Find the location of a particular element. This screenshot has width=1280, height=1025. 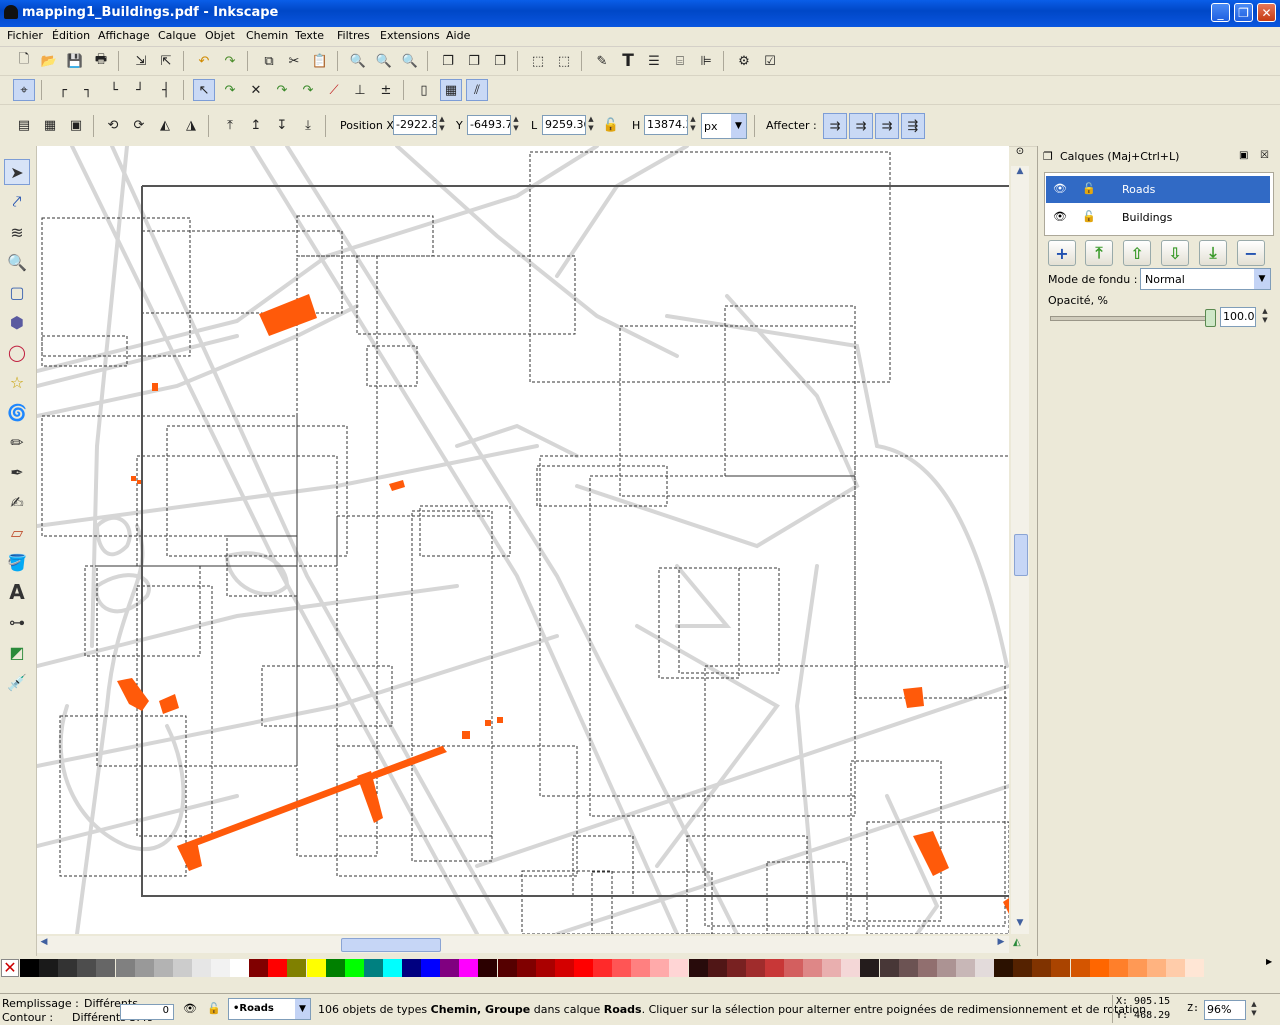

eraser-tool-icon: ▱ is located at coordinates (17, 532).